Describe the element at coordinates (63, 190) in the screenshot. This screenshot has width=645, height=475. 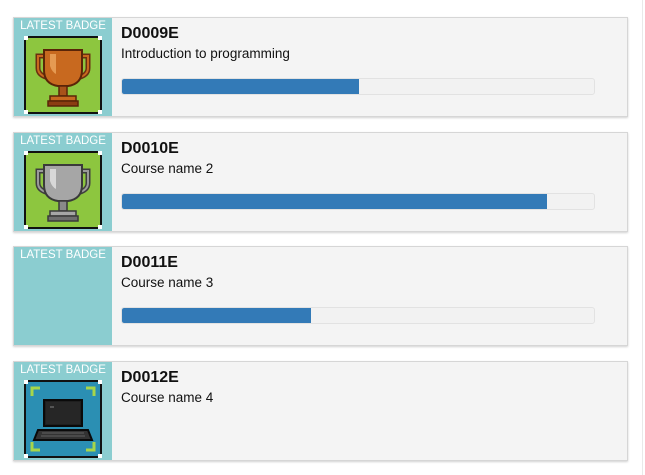
I see `silver-trophy-icon` at that location.